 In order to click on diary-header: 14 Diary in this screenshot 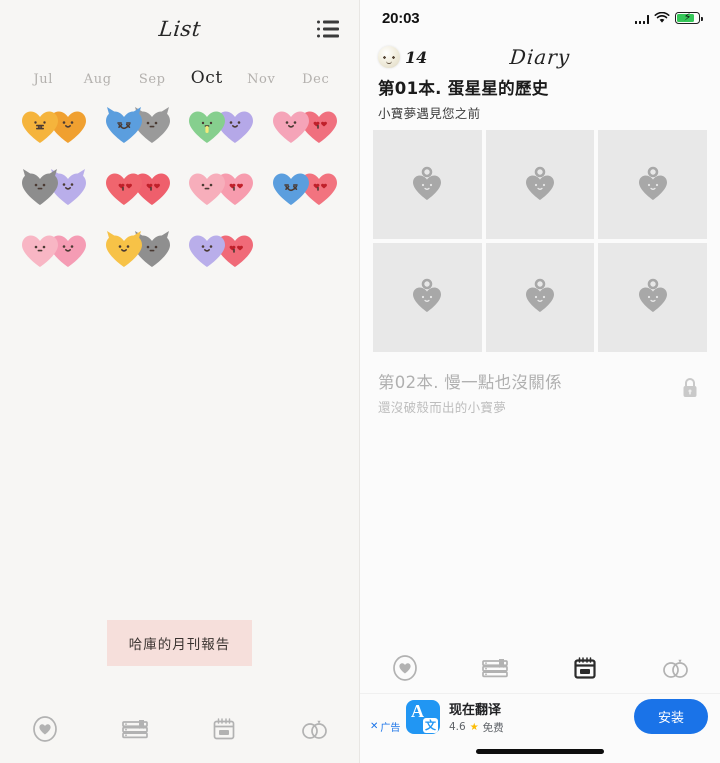, I will do `click(540, 55)`.